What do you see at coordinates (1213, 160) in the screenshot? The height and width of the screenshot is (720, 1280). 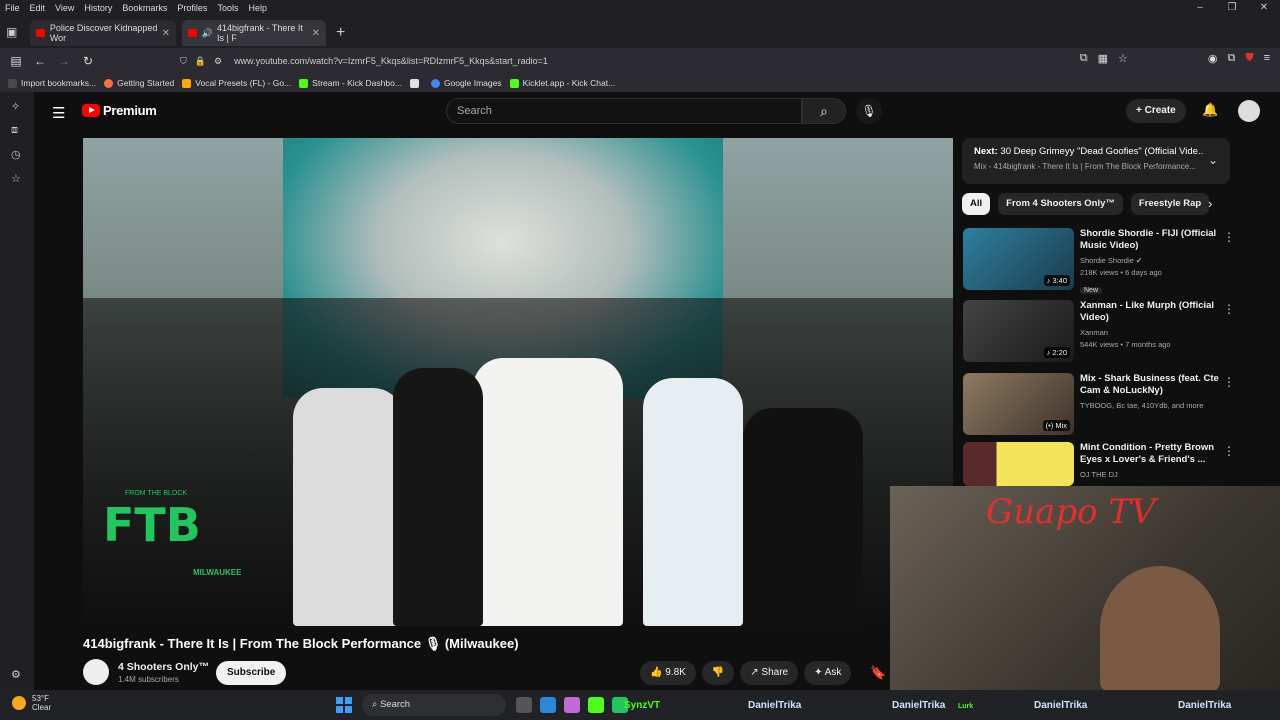 I see `chevron-down-icon: ⌄` at bounding box center [1213, 160].